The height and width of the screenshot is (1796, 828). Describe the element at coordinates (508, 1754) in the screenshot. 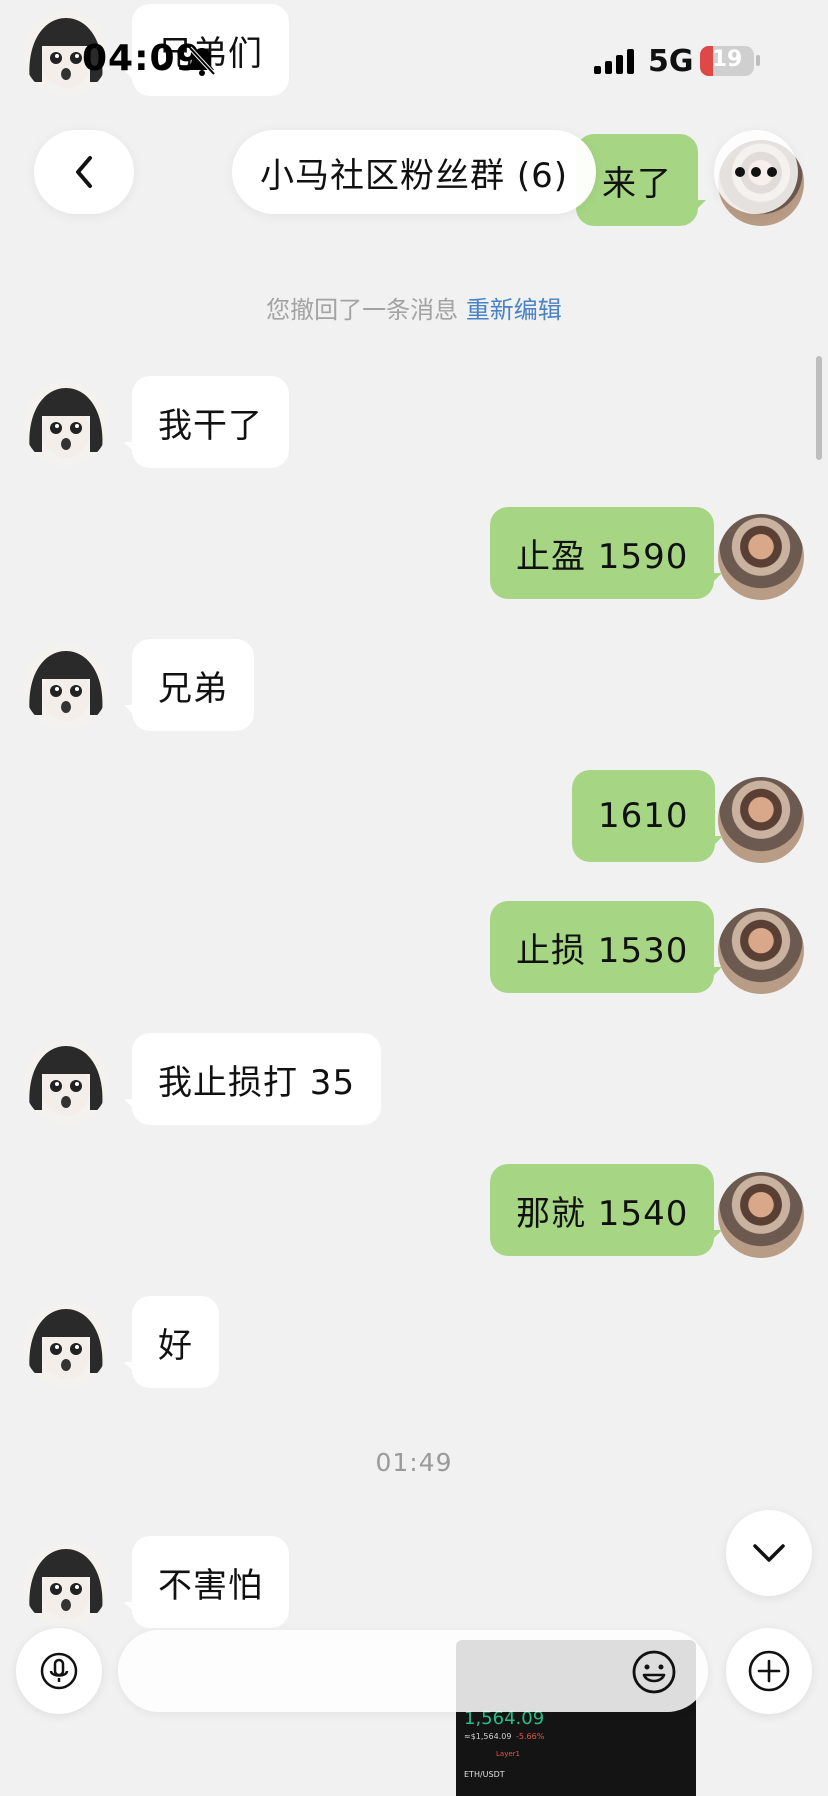

I see `thumb-tag: Layer1` at that location.